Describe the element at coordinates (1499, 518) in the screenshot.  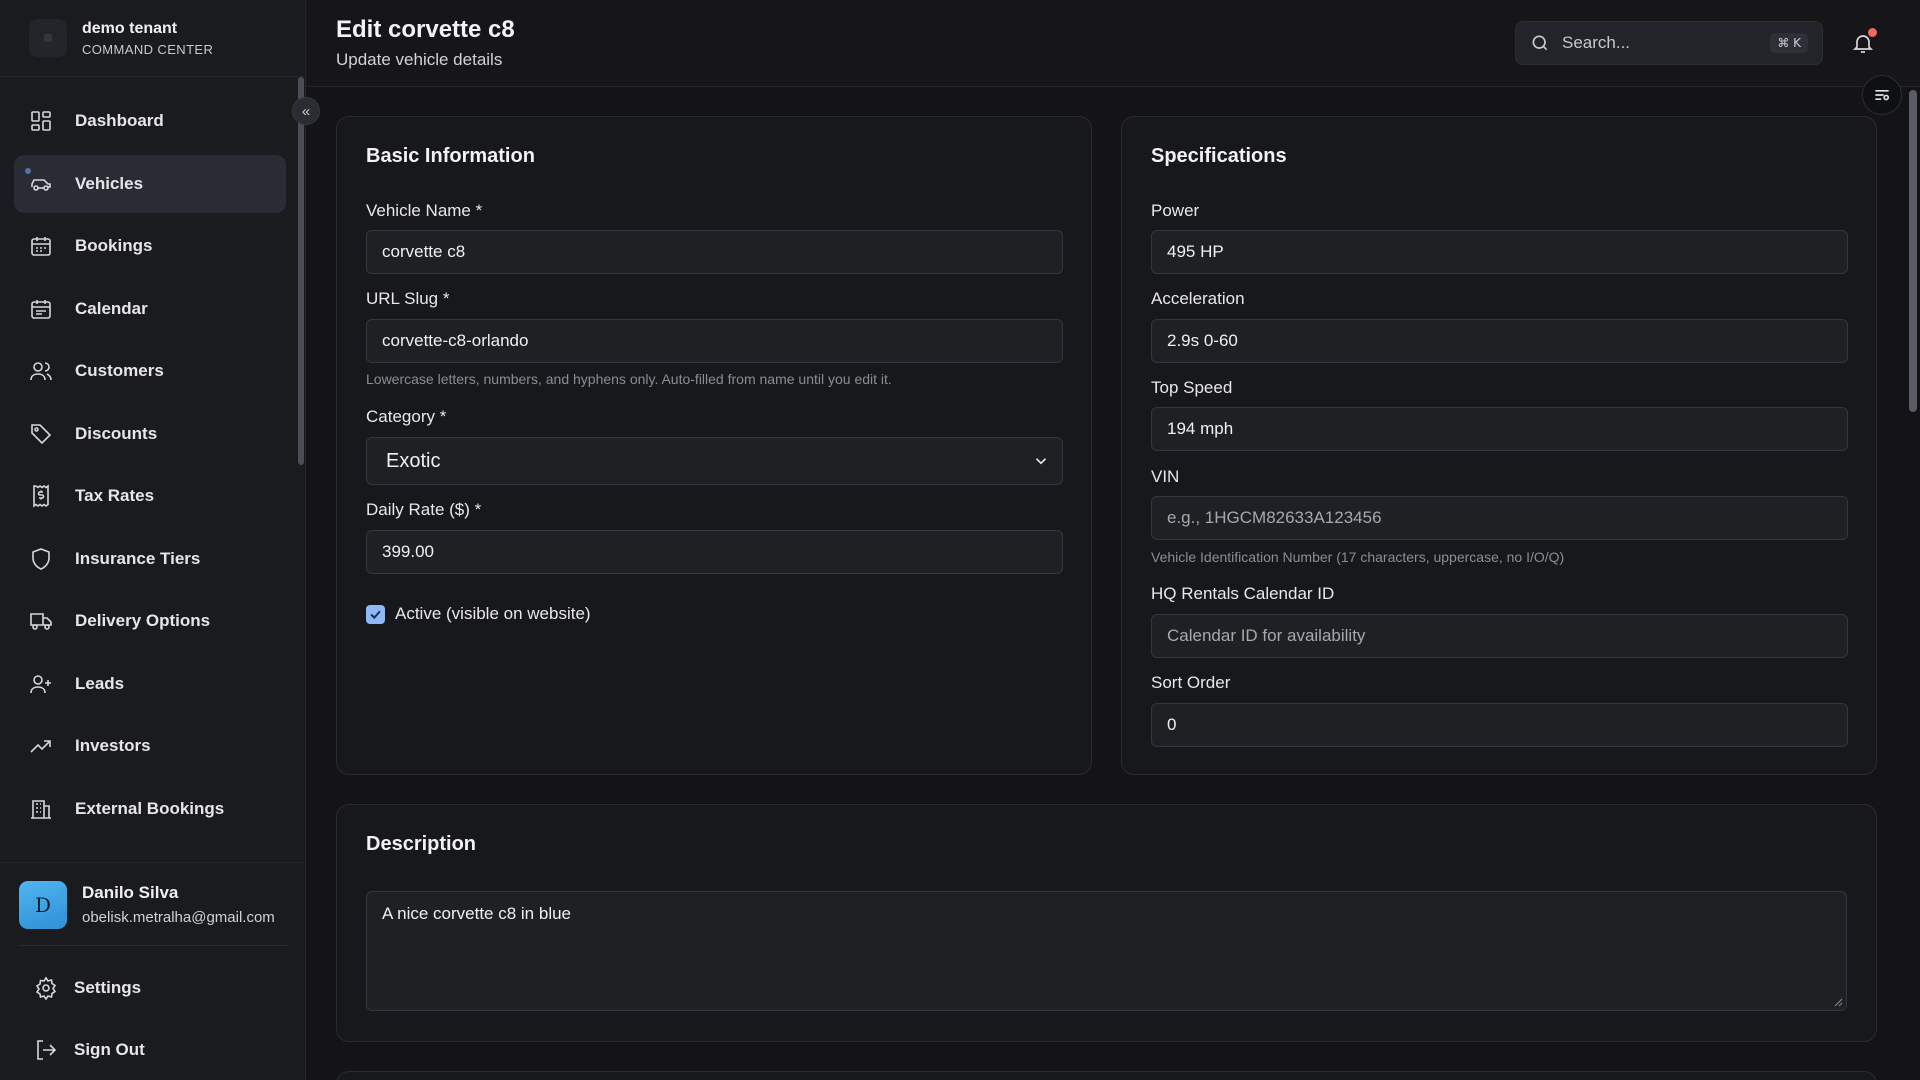
I see `vin-input: e.g., 1HGCM82633A123456` at that location.